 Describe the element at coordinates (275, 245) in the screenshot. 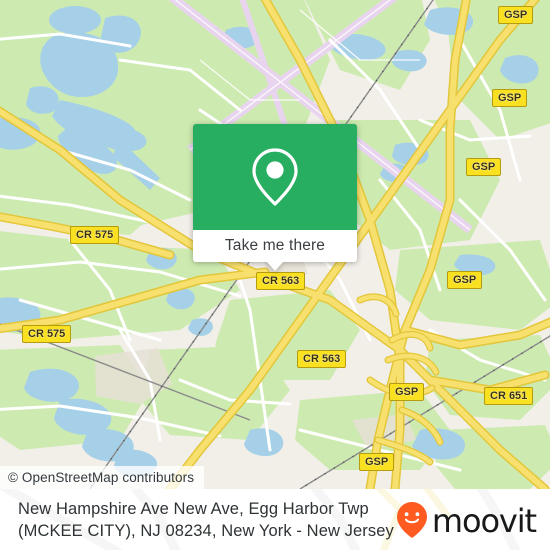

I see `take-me-there-label: Take me there` at that location.